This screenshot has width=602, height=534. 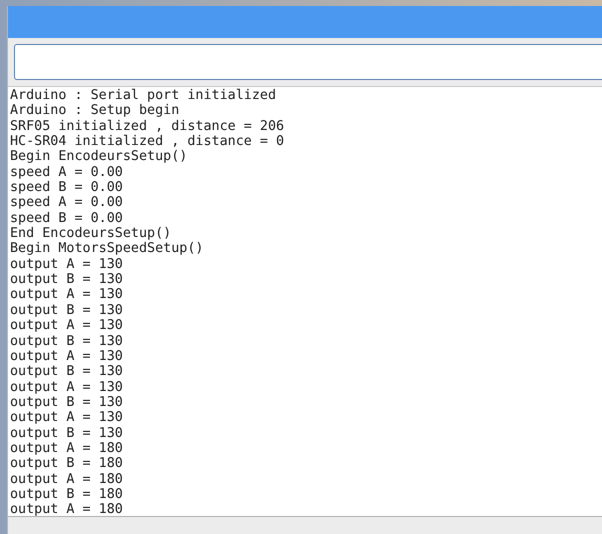 I want to click on output-line: Arduino : Setup begin, so click(x=95, y=111).